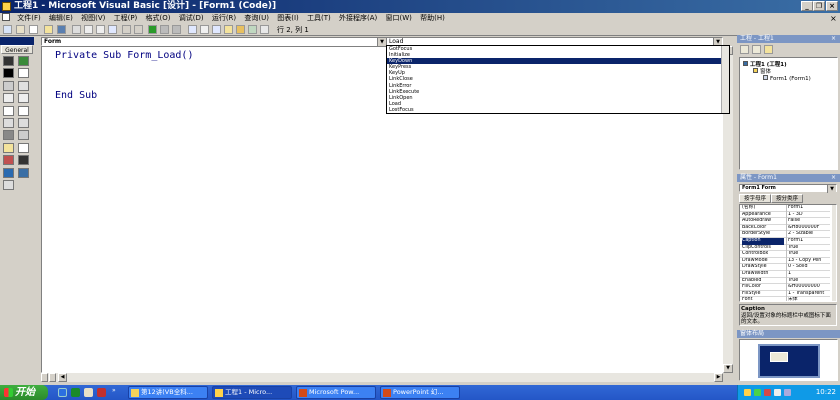 This screenshot has height=400, width=840. Describe the element at coordinates (252, 29) in the screenshot. I see `data-view-icon` at that location.